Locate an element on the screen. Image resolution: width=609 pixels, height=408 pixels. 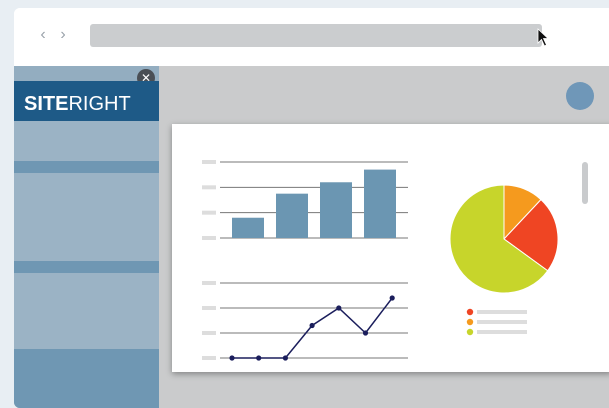
logo-bold: SITE is located at coordinates (46, 104).